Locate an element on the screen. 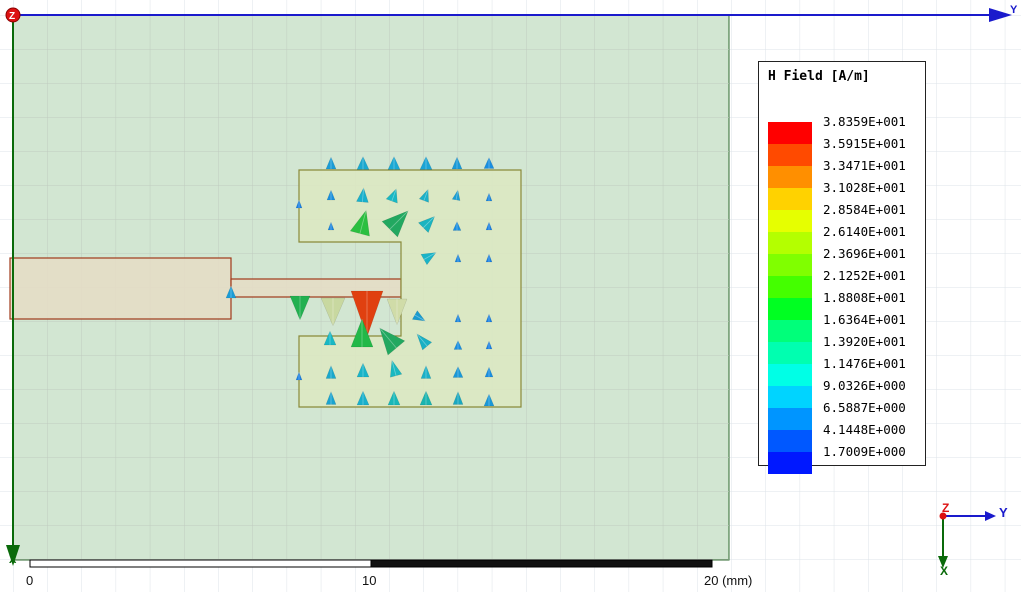  legend-value: 1.7009E+000 is located at coordinates (864, 451).